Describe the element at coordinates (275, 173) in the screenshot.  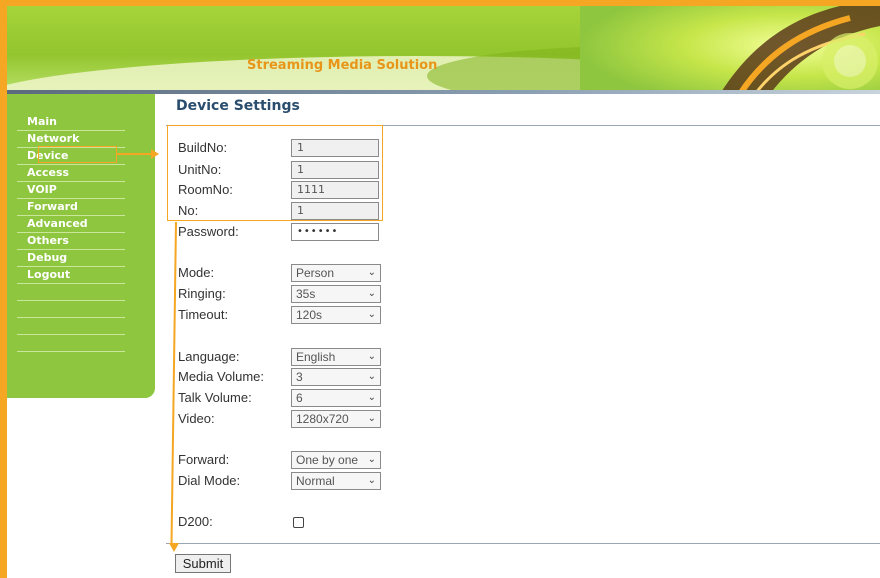
I see `id-fields-highlight-box` at that location.